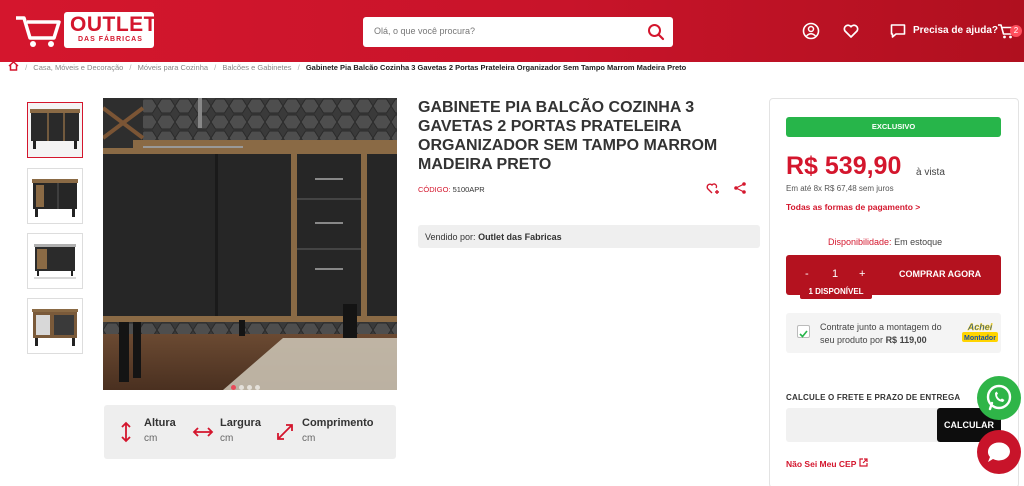  Describe the element at coordinates (840, 188) in the screenshot. I see `installments-text: Em até 8x R$ 67,48 sem juros` at that location.